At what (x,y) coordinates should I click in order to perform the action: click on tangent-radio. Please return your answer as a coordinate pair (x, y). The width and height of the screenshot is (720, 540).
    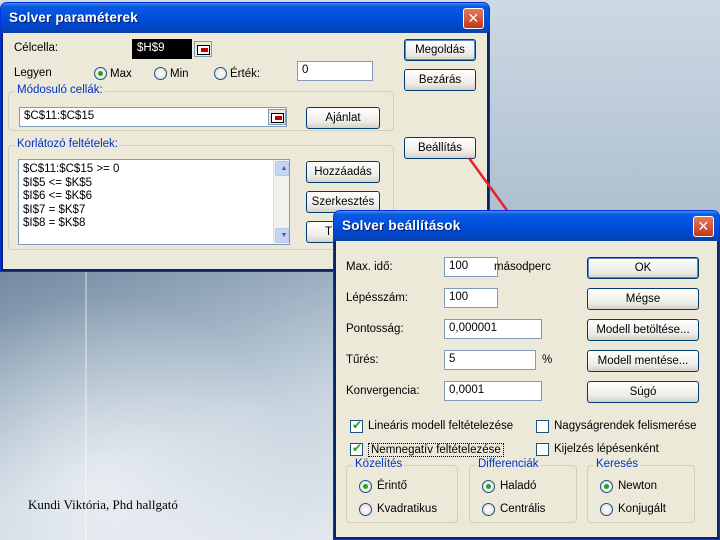
    Looking at the image, I should click on (365, 486).